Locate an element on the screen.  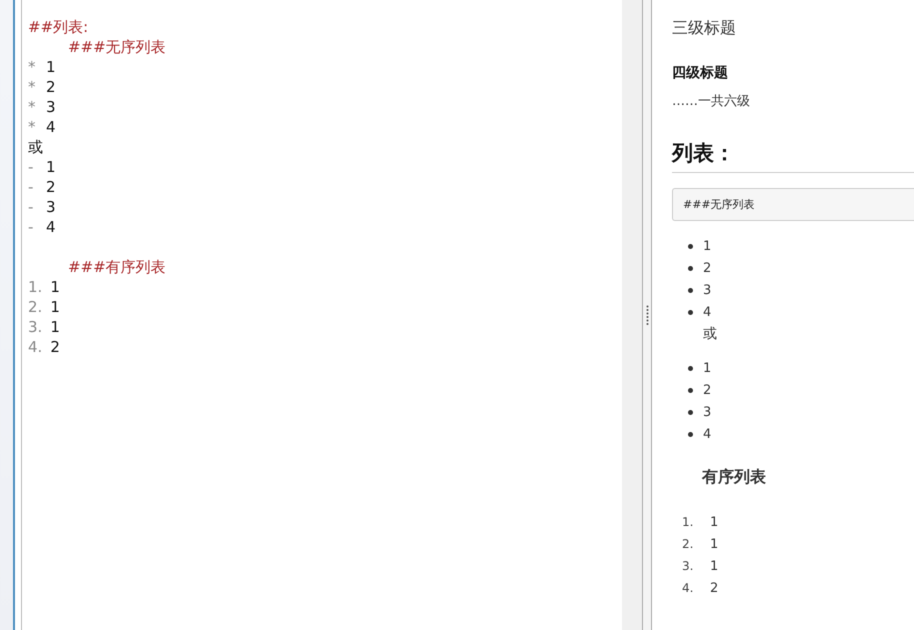
heading: 三级标题 is located at coordinates (704, 28).